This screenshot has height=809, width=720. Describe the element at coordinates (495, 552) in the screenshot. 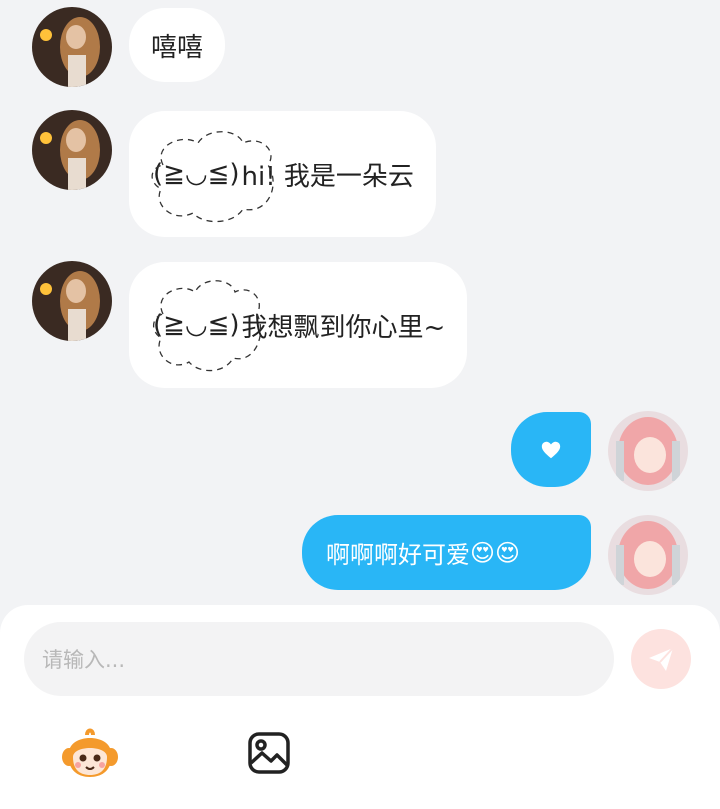

I see `heart-eyes-emoji: 😍😍` at that location.